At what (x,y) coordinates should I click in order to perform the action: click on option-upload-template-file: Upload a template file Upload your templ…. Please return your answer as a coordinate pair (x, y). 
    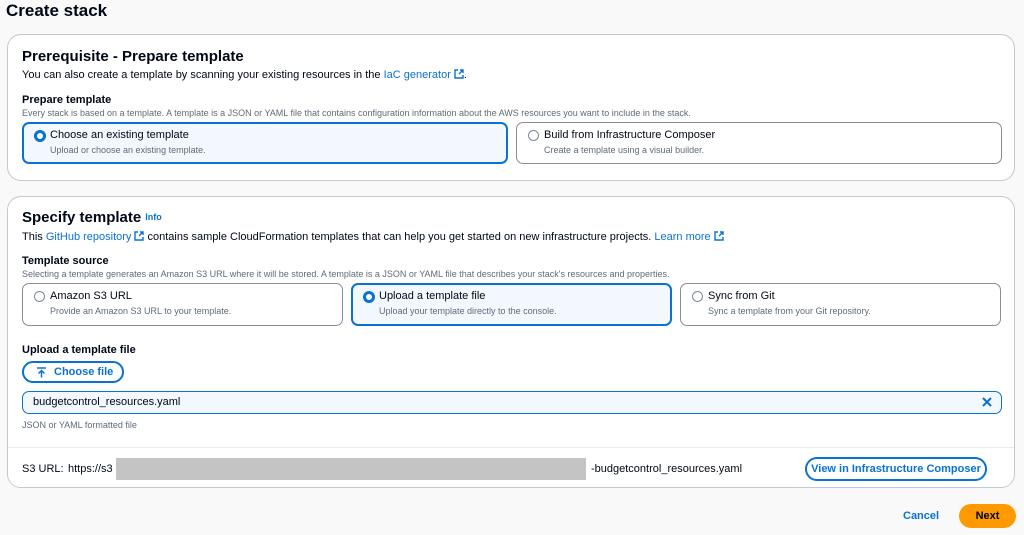
    Looking at the image, I should click on (511, 304).